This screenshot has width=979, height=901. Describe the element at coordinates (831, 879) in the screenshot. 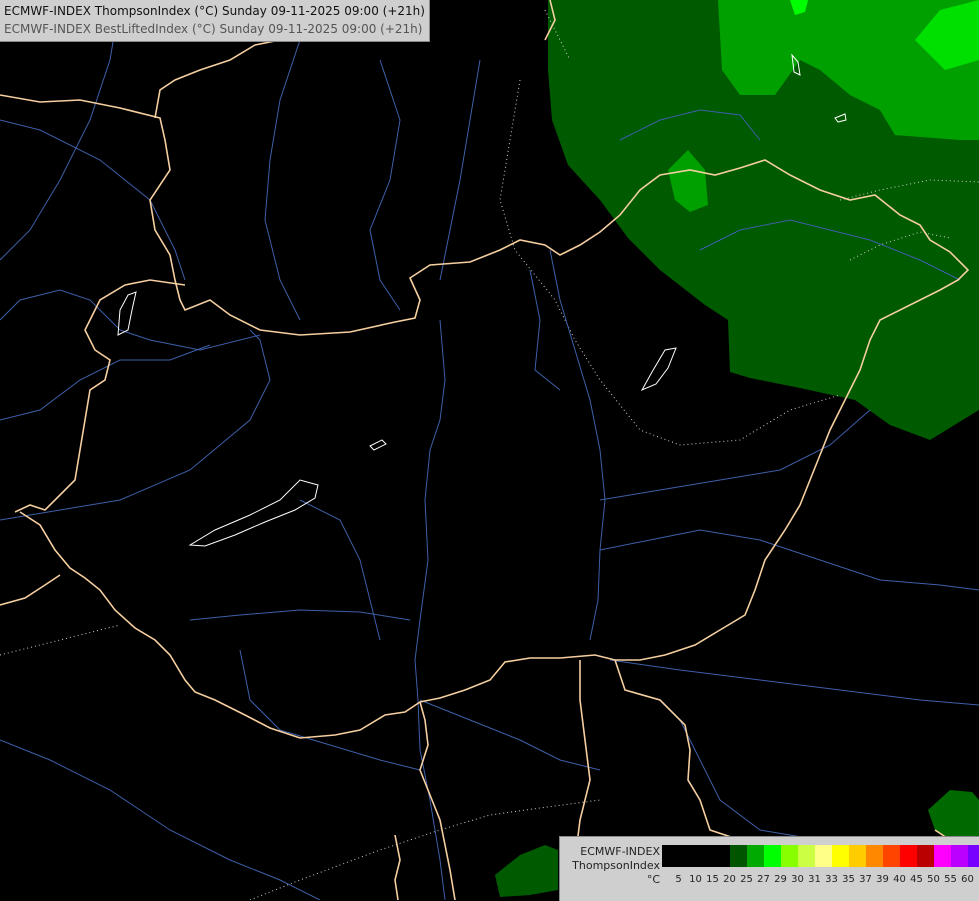

I see `legend-tick-label: 33` at that location.